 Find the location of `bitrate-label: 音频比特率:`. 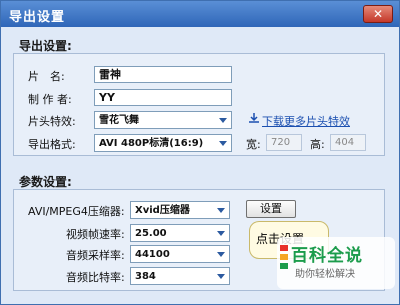

bitrate-label: 音频比特率: is located at coordinates (95, 277).